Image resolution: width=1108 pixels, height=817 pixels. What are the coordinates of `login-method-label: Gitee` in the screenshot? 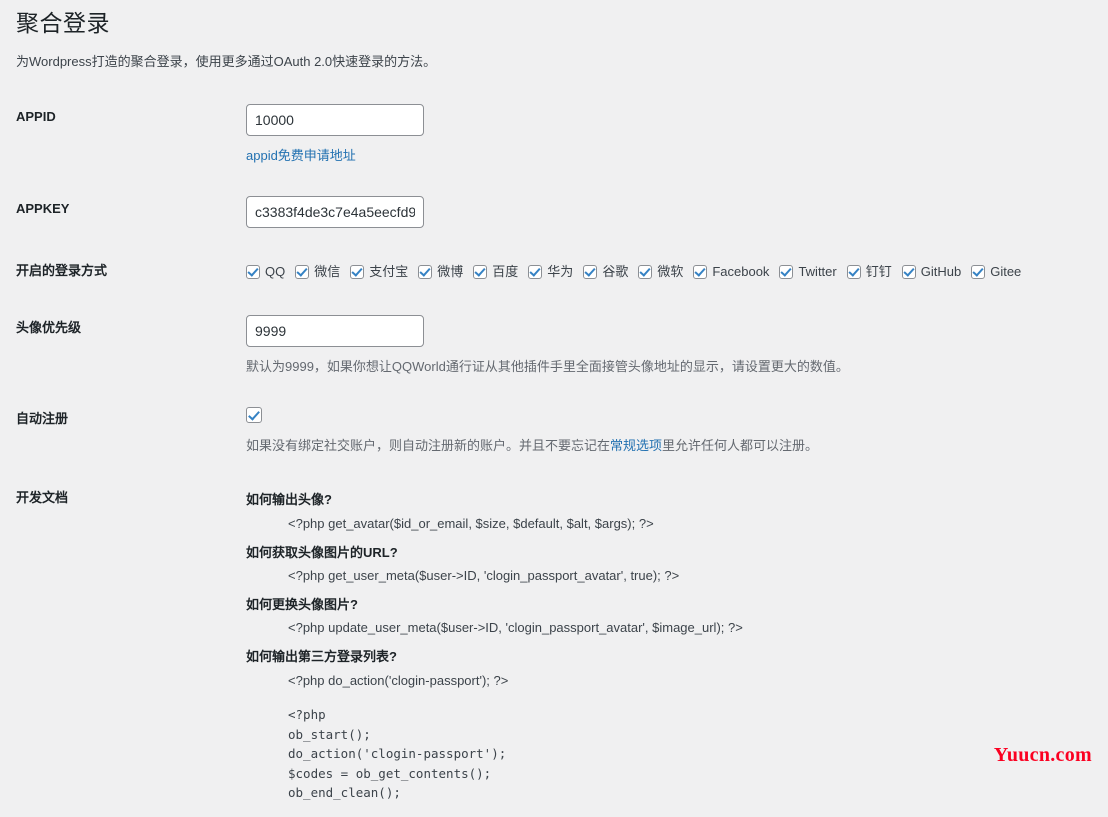 It's located at (1006, 271).